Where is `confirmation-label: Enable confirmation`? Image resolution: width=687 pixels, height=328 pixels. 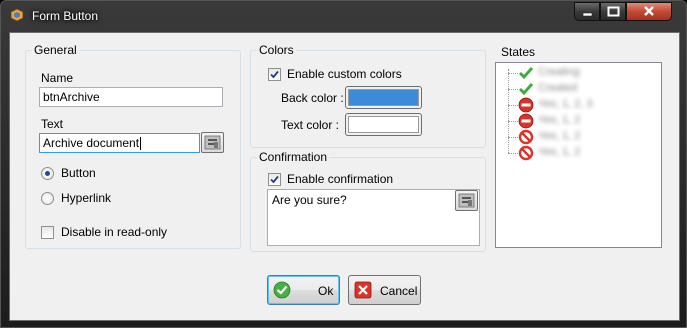
confirmation-label: Enable confirmation is located at coordinates (340, 179).